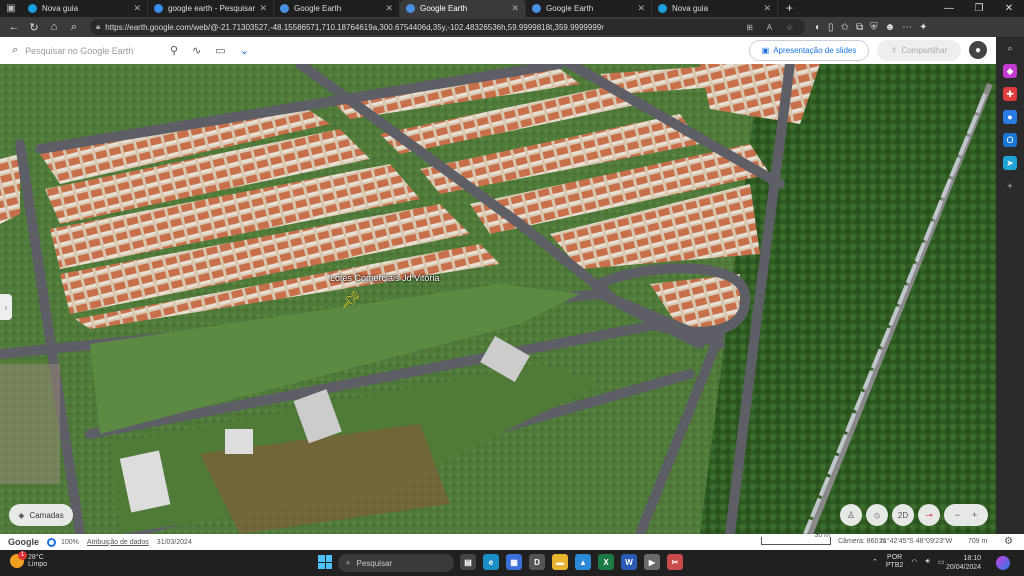 The image size is (1024, 576). What do you see at coordinates (14, 27) in the screenshot?
I see `back-icon: ←` at bounding box center [14, 27].